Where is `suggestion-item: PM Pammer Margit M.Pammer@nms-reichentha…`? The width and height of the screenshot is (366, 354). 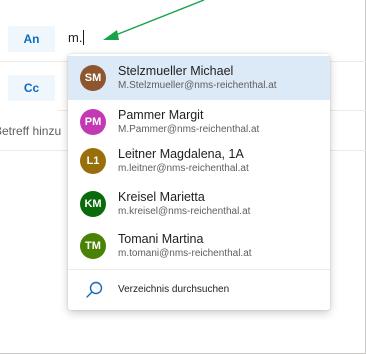
suggestion-item: PM Pammer Margit M.Pammer@nms-reichentha… is located at coordinates (199, 122).